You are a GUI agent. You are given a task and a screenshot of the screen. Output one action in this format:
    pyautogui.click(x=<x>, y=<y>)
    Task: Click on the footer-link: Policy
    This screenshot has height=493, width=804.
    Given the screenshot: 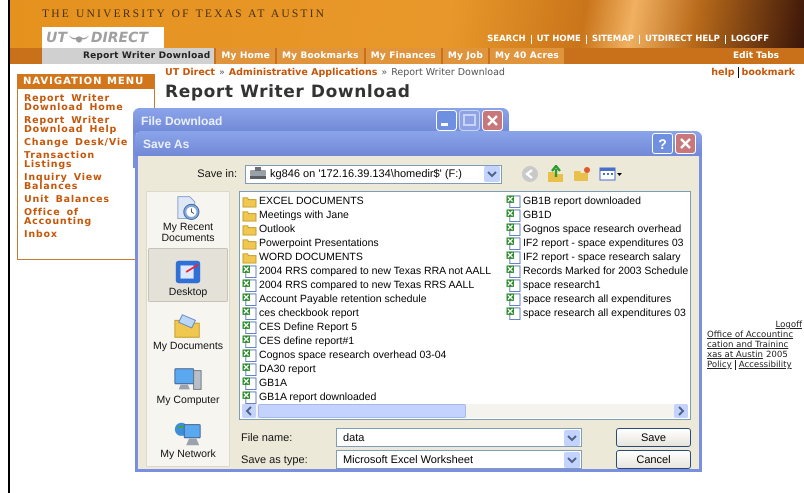 What is the action you would take?
    pyautogui.click(x=719, y=365)
    